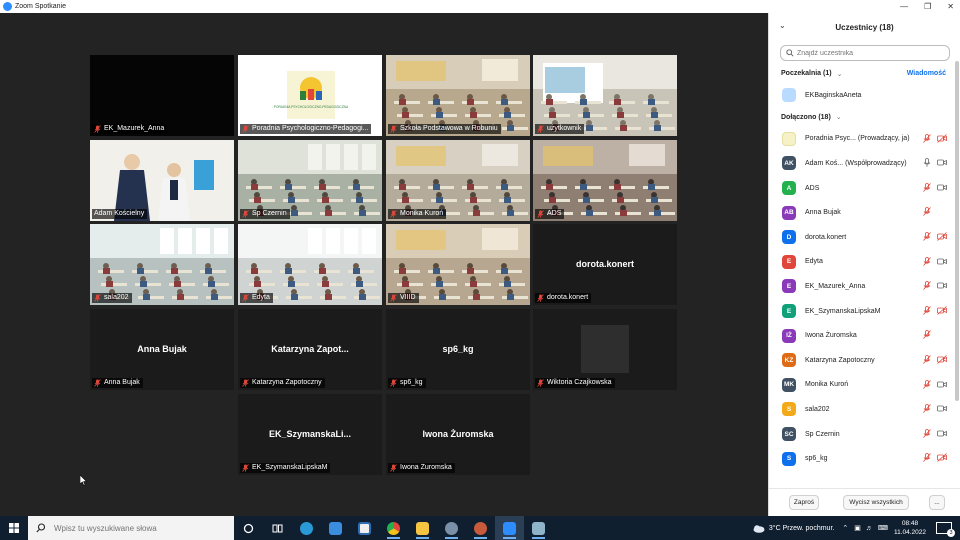  Describe the element at coordinates (393, 528) in the screenshot. I see `chrome-app` at that location.